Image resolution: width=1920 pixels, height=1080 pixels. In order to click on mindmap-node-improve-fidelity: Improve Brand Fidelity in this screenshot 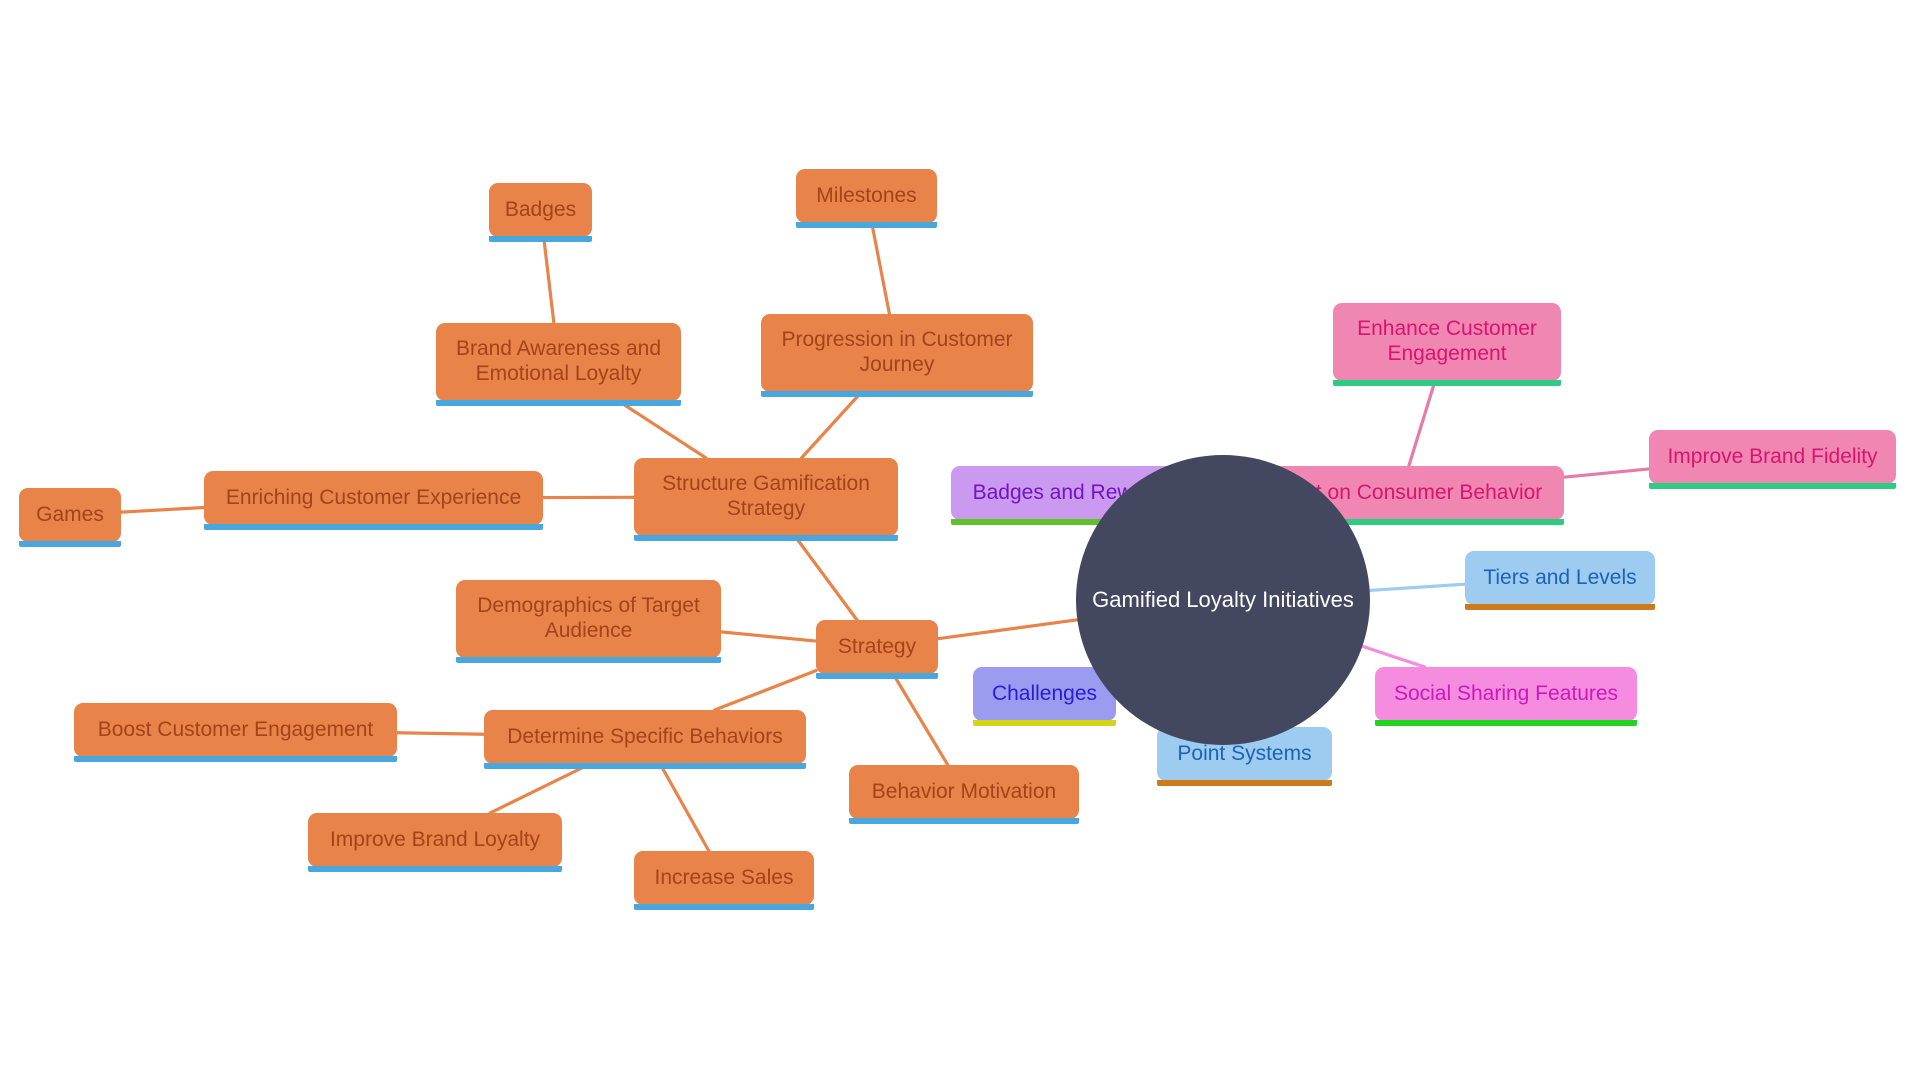, I will do `click(1772, 459)`.